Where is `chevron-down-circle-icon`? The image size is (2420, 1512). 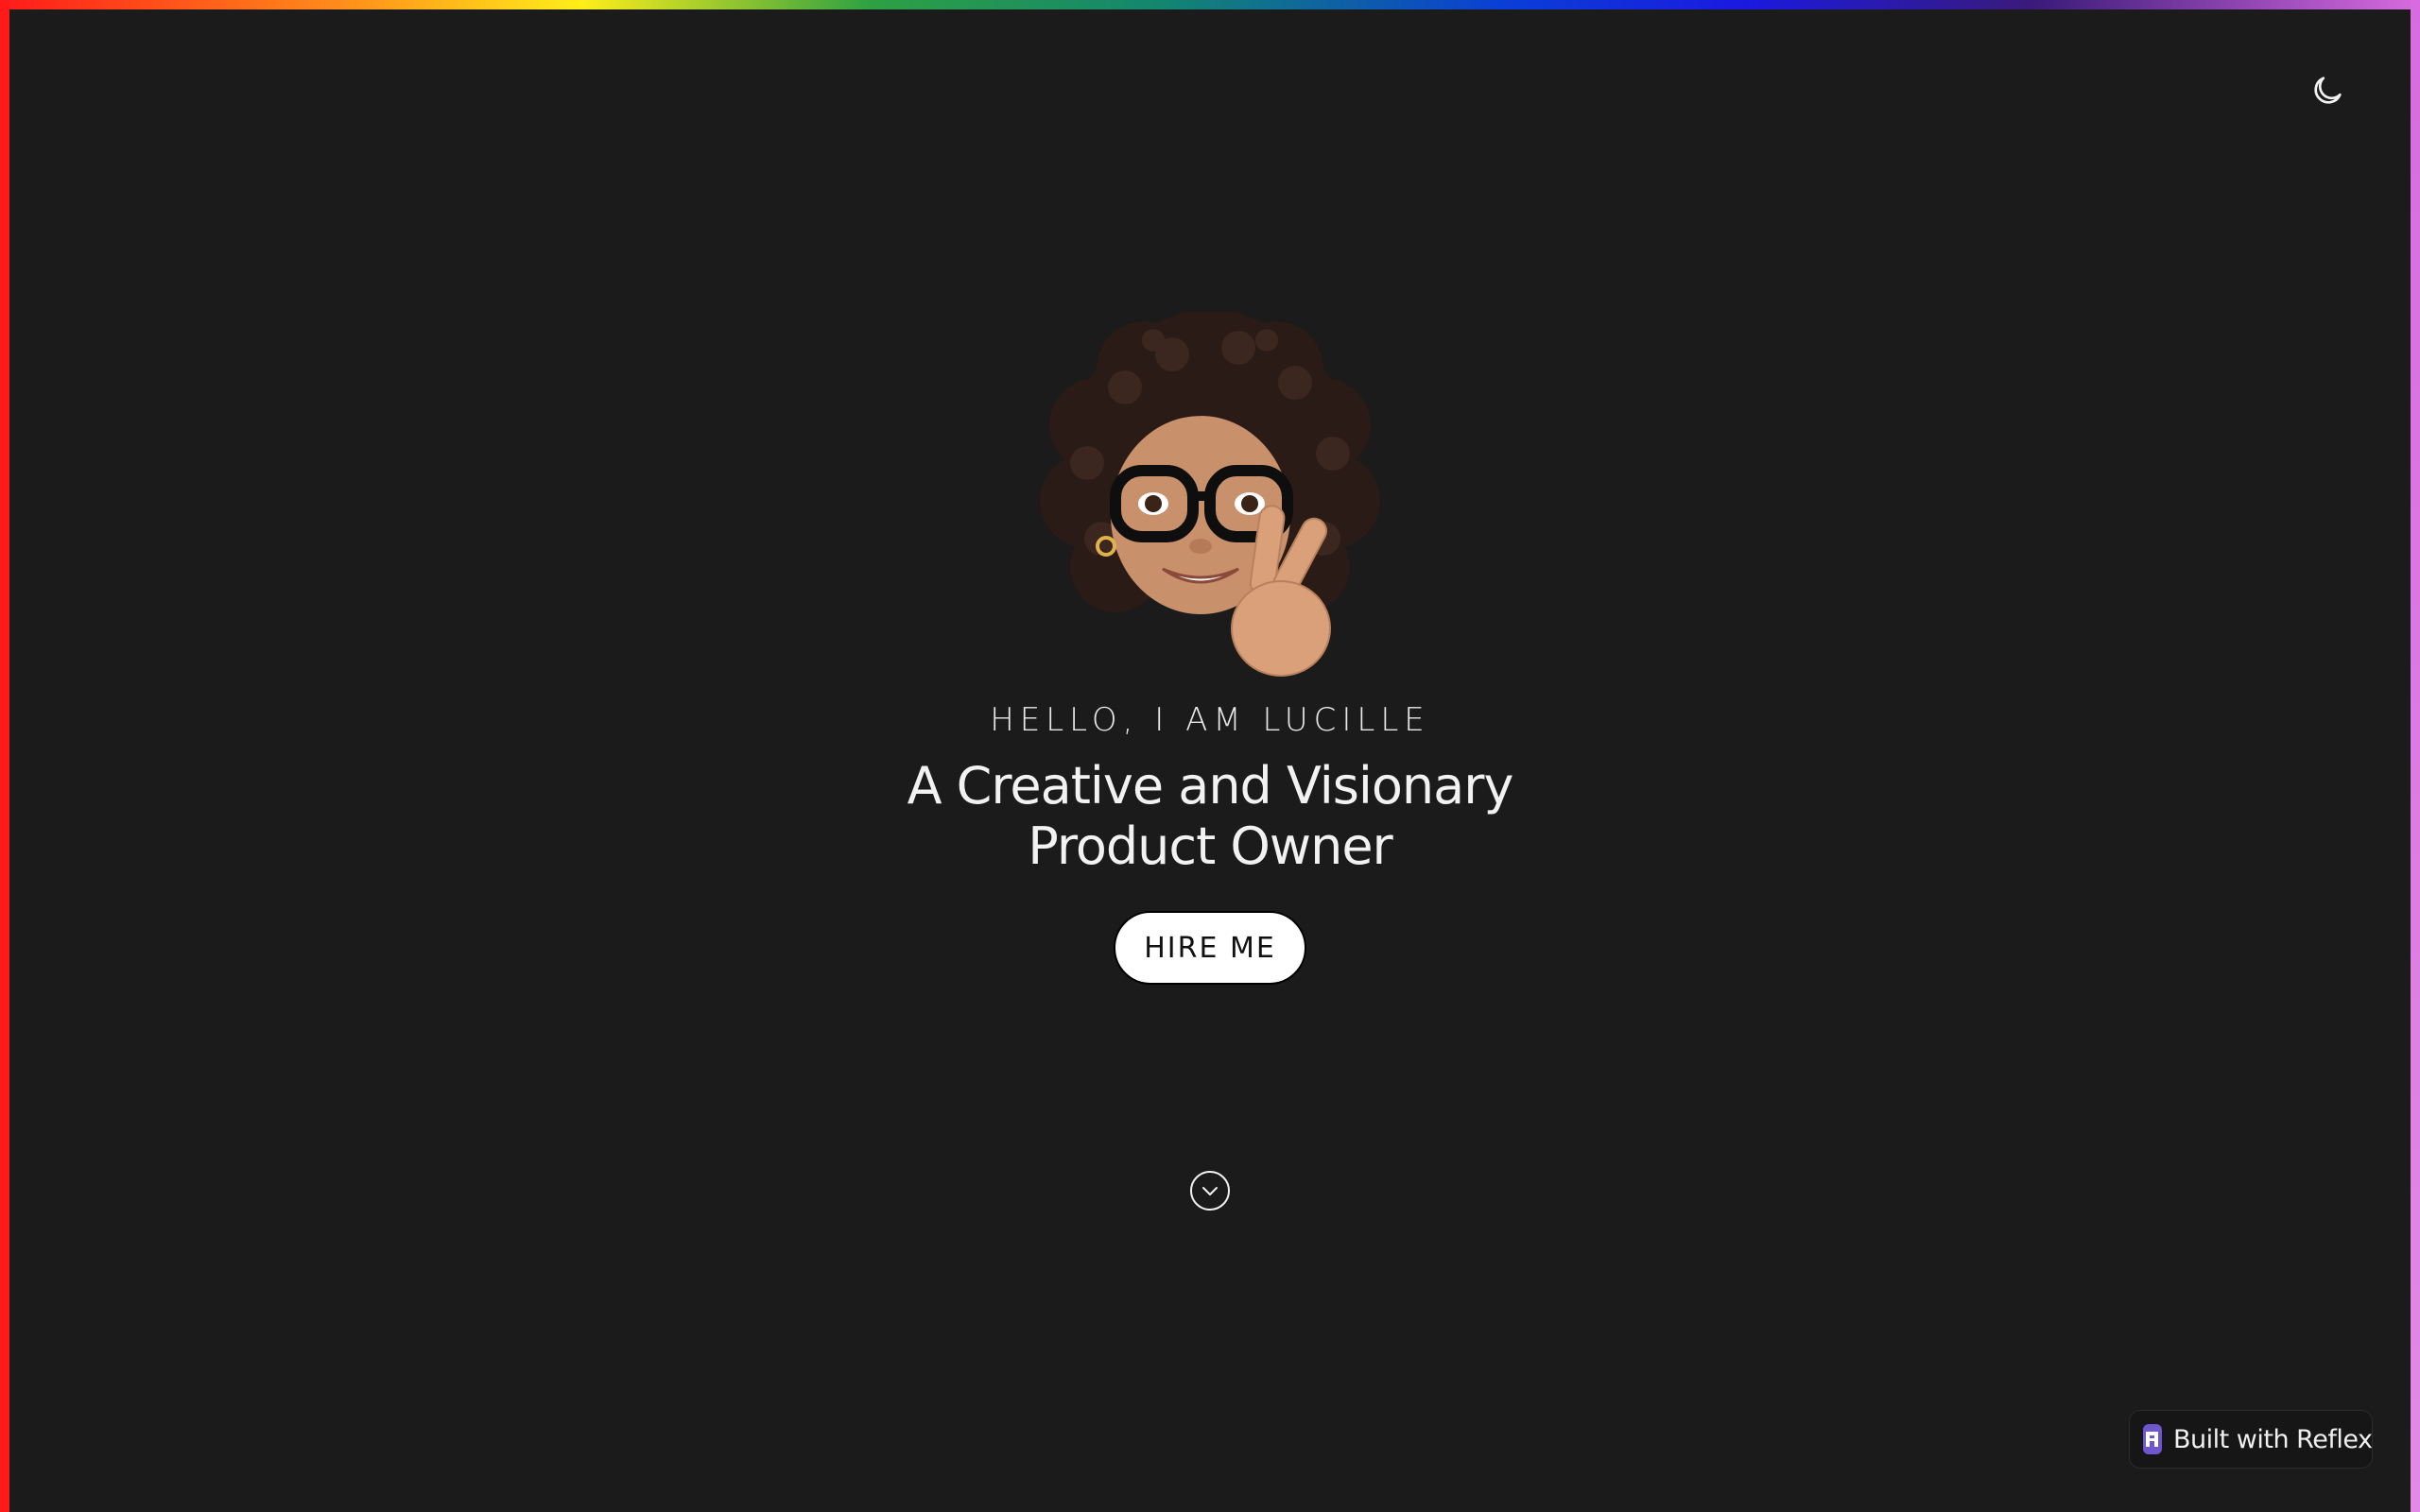
chevron-down-circle-icon is located at coordinates (1210, 1190).